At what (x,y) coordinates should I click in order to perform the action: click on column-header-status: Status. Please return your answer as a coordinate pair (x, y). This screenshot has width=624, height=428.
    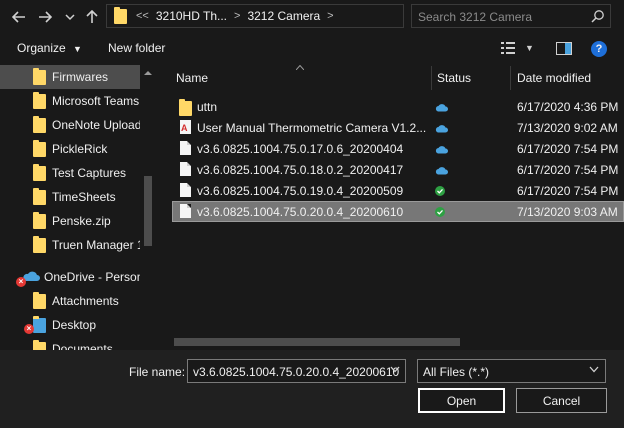
    Looking at the image, I should click on (454, 77).